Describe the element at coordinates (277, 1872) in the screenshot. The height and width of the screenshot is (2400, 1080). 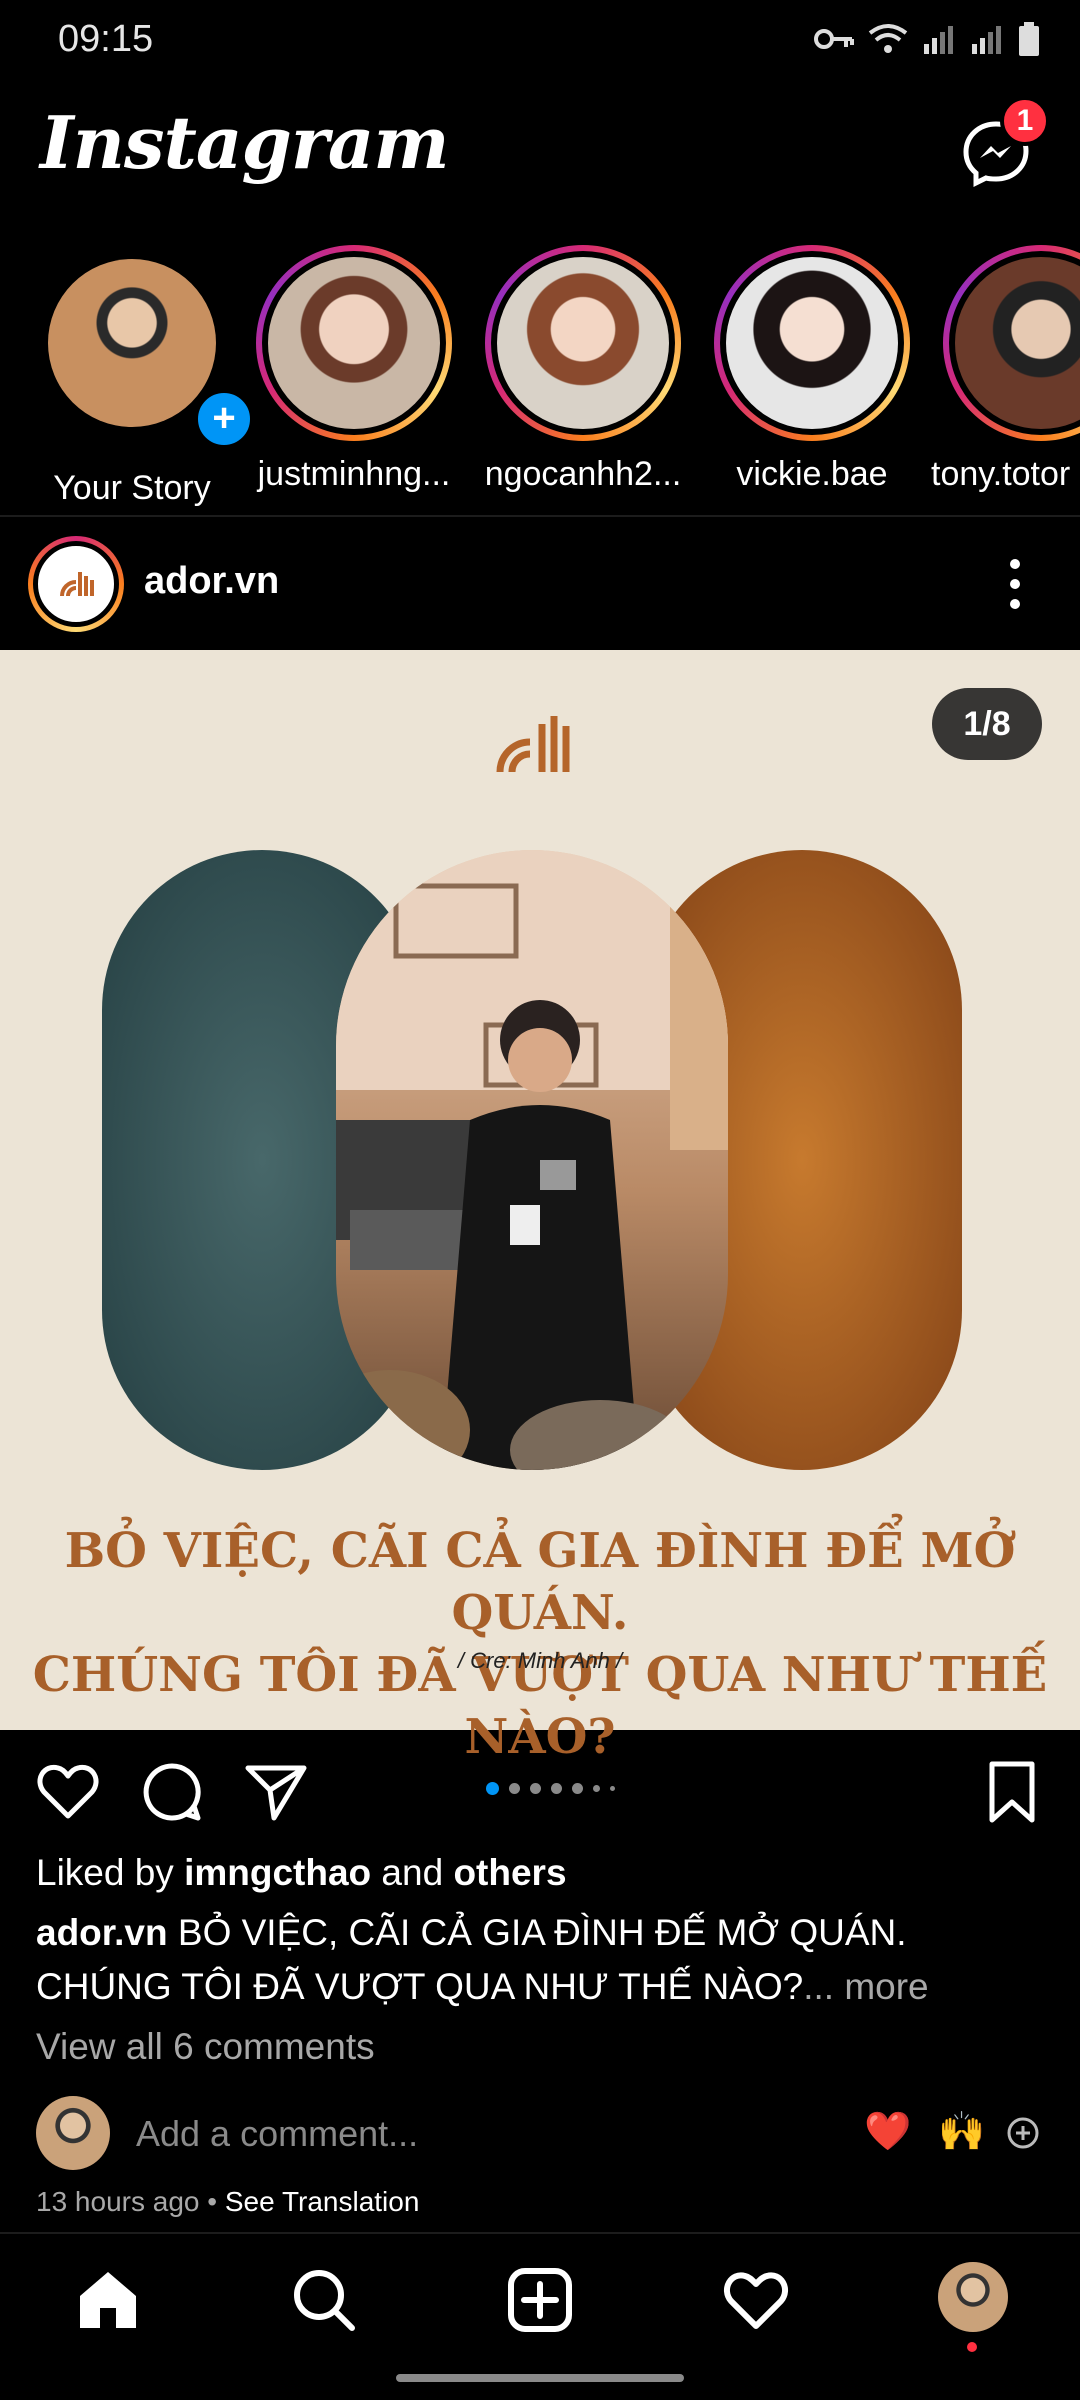
I see `liked-user: imngcthao` at that location.